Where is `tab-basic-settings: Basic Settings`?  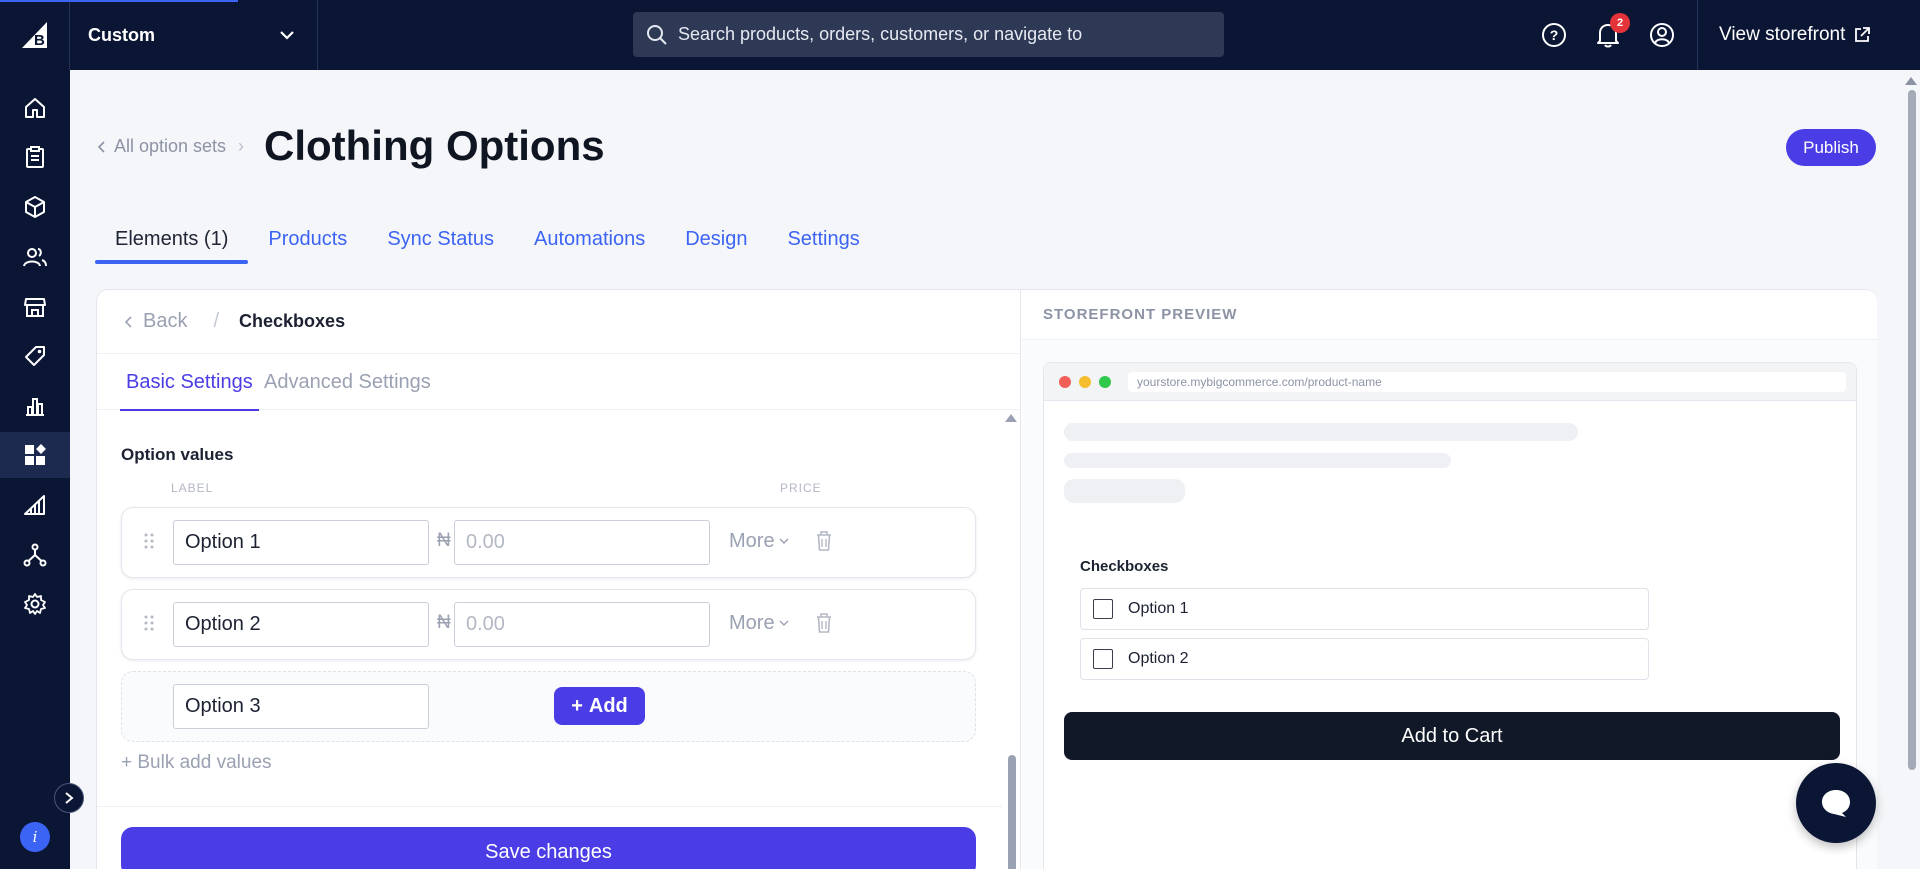 tab-basic-settings: Basic Settings is located at coordinates (189, 382).